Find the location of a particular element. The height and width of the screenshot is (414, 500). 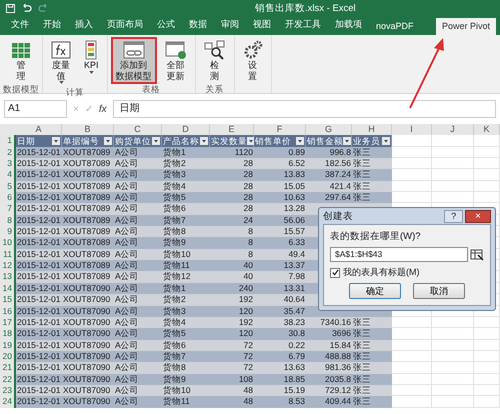

ribbon-tab: 文件 is located at coordinates (20, 25).